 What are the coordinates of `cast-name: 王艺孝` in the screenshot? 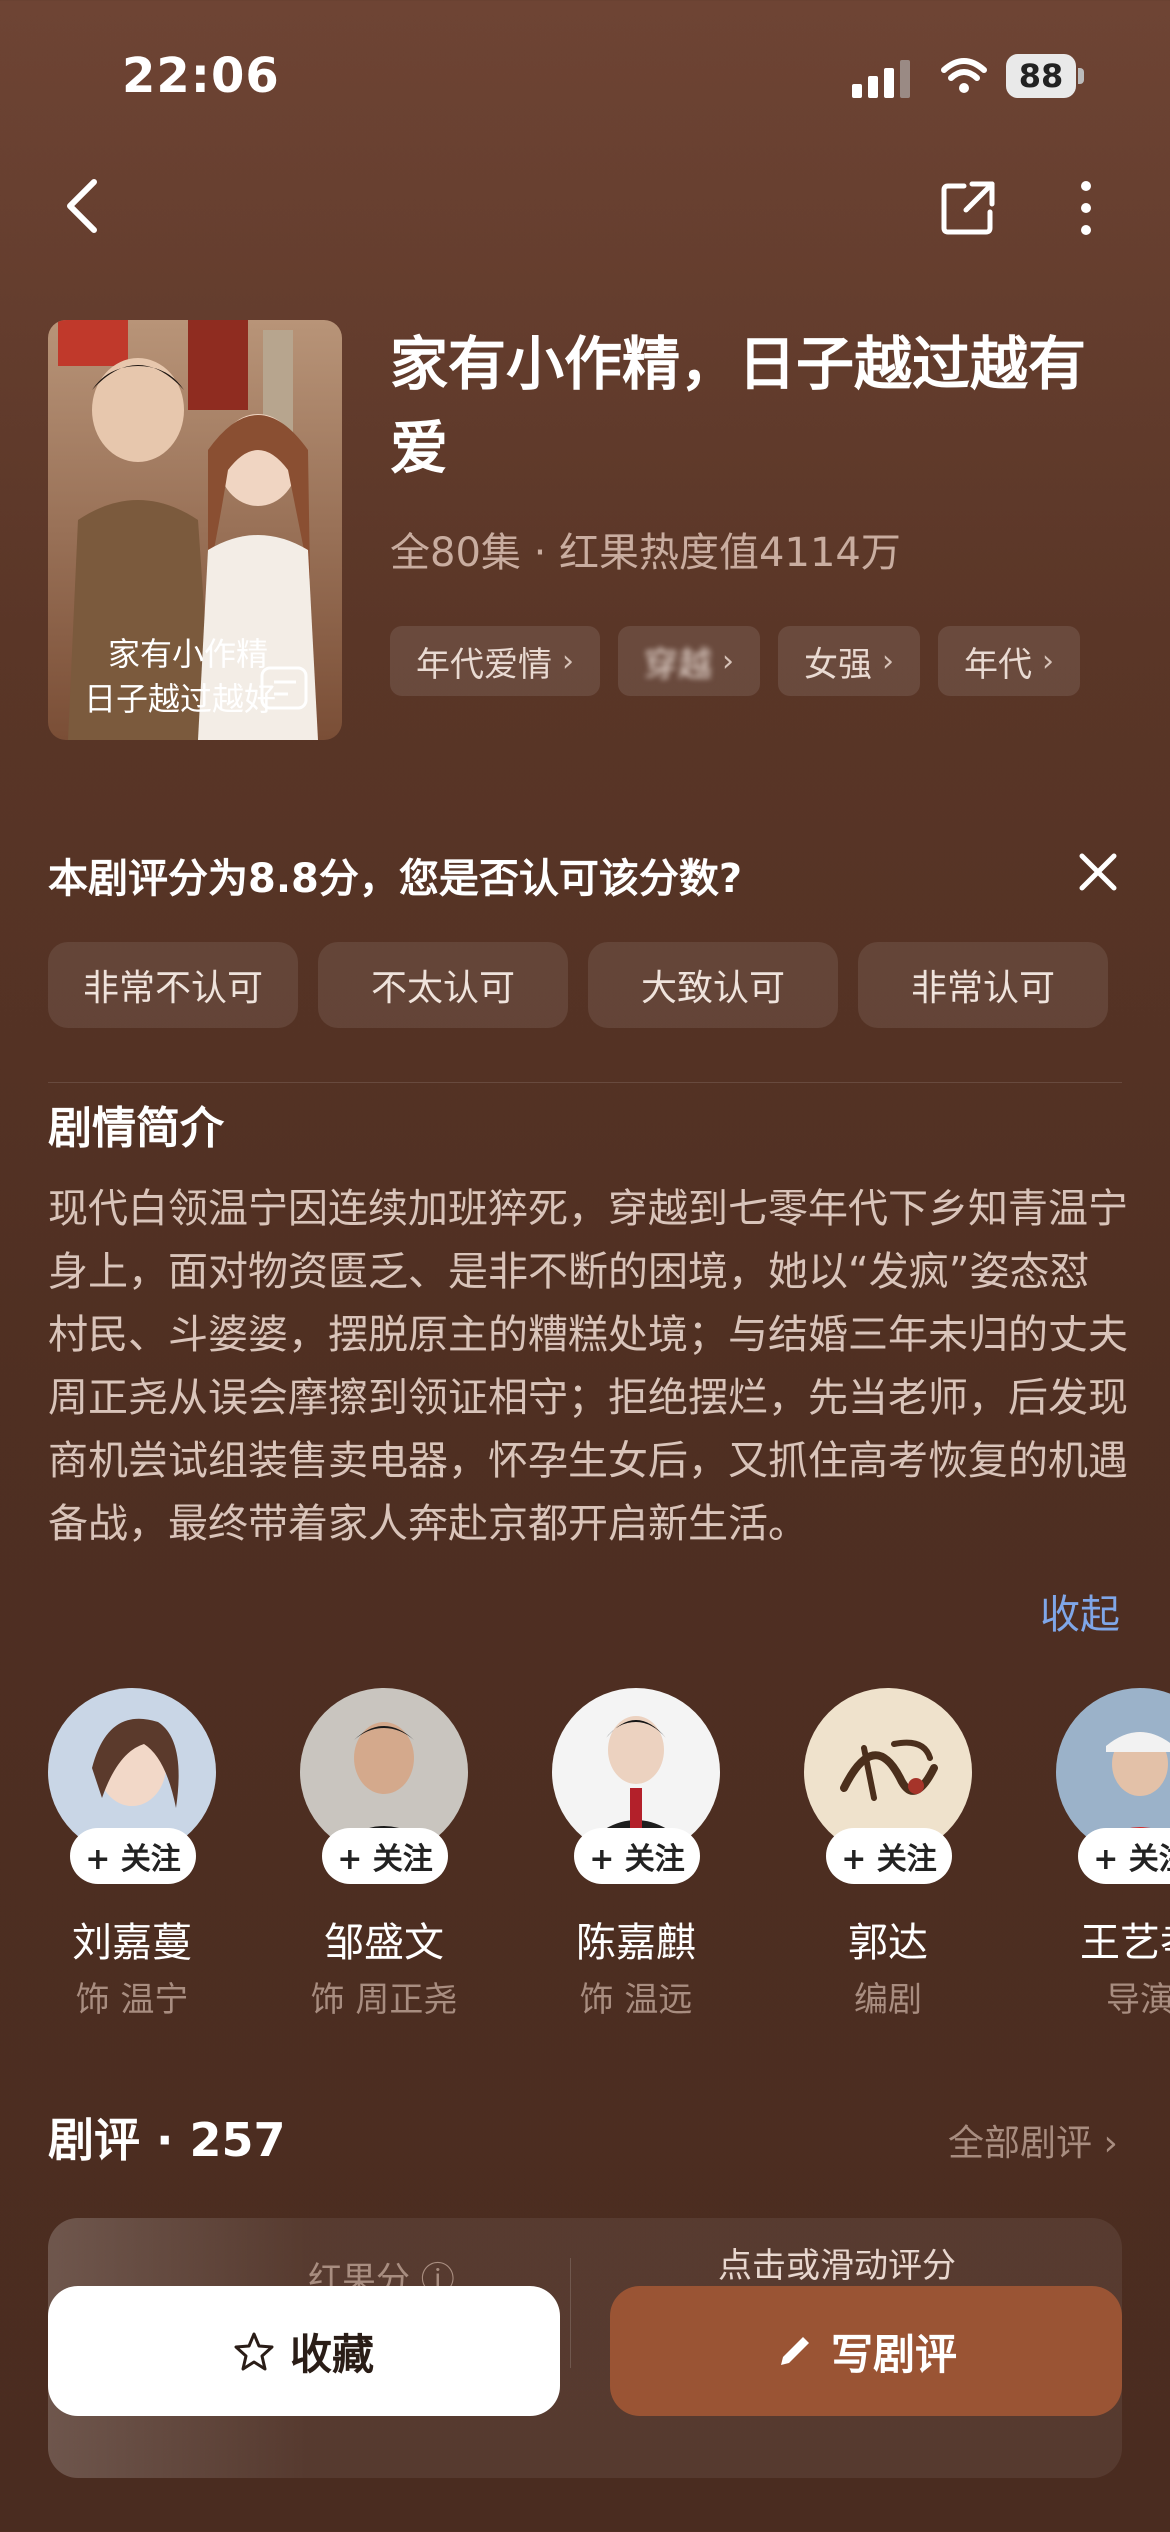 It's located at (1125, 1943).